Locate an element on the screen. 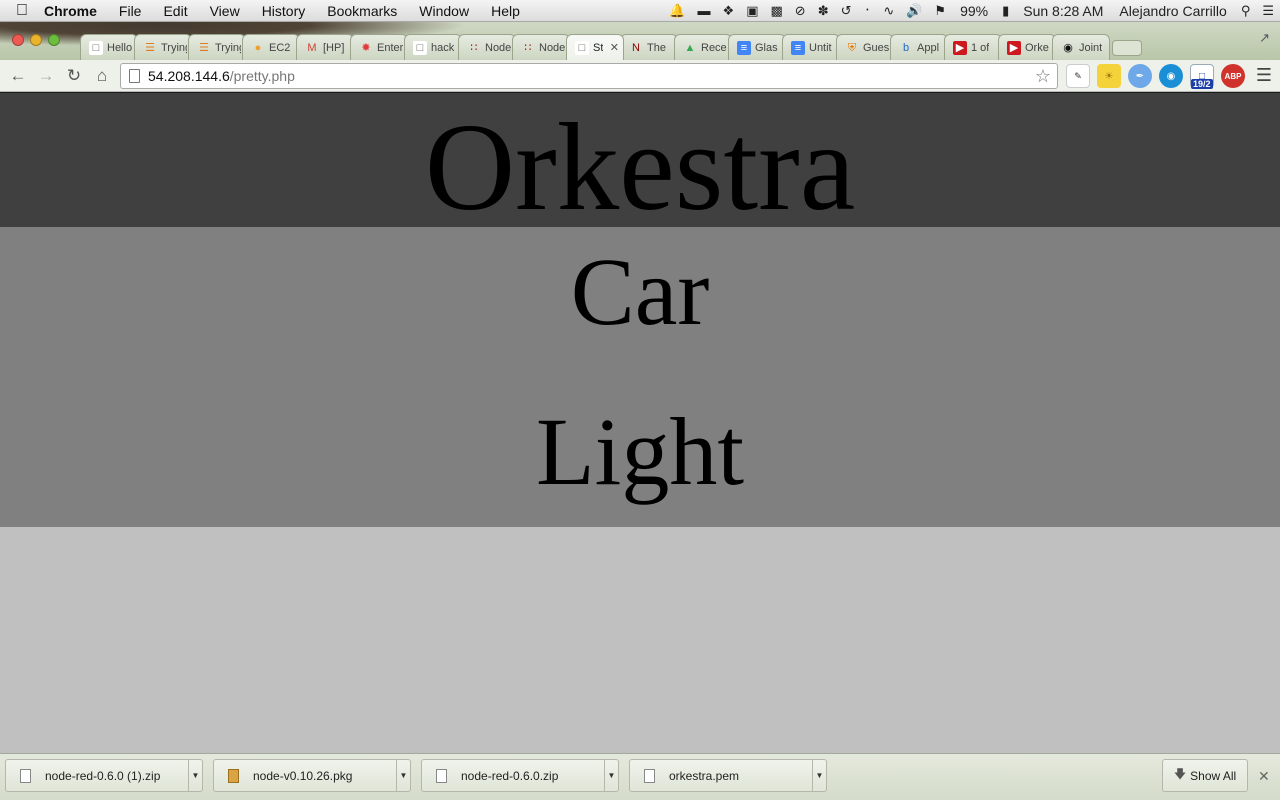 The width and height of the screenshot is (1280, 800). tab-14: ⛨ Gues is located at coordinates (865, 47).